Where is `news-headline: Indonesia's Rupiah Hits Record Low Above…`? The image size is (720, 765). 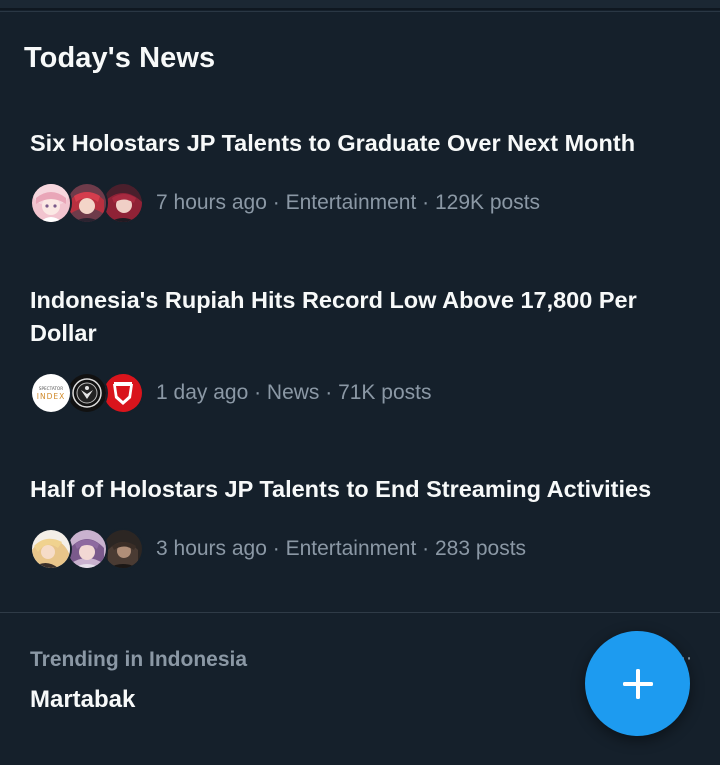
news-headline: Indonesia's Rupiah Hits Record Low Above… is located at coordinates (360, 317).